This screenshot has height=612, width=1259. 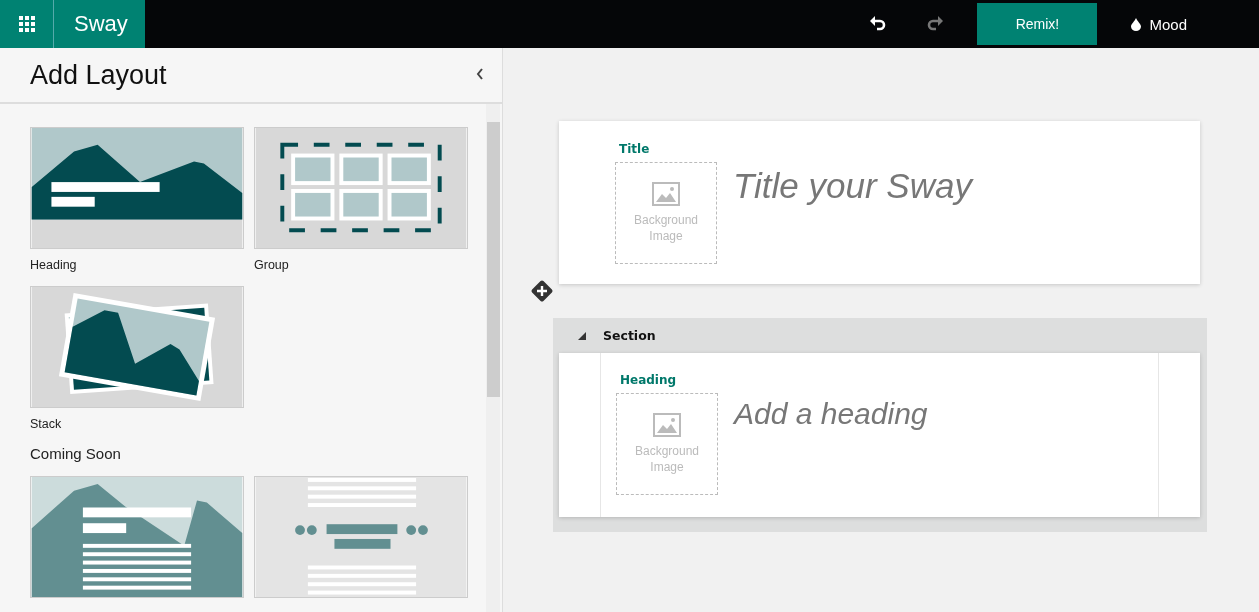 I want to click on grid-icon, so click(x=26, y=24).